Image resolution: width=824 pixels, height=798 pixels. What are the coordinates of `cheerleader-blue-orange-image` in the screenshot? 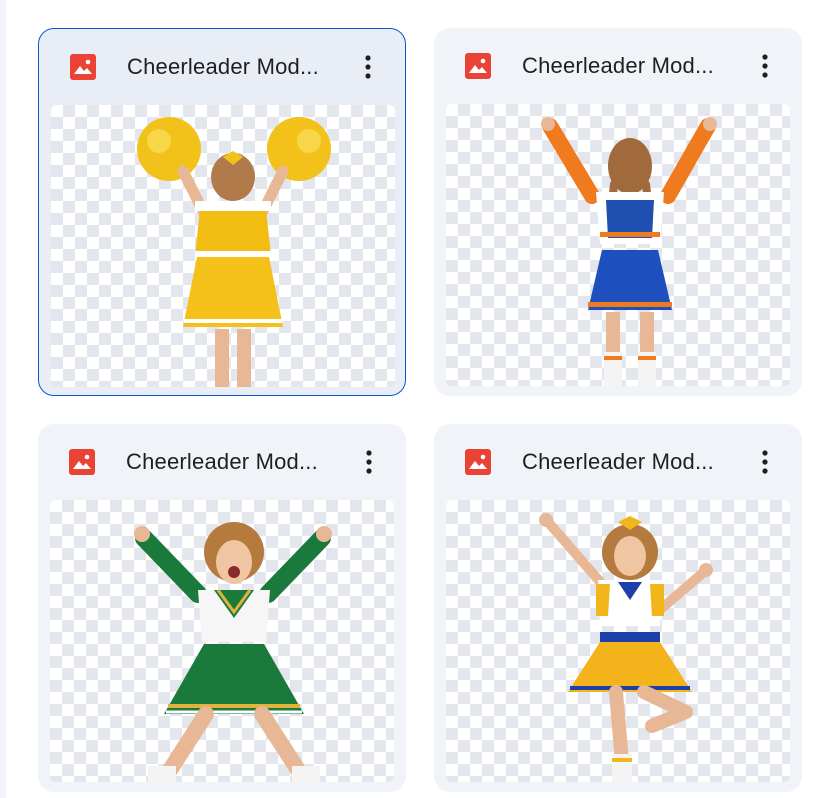 It's located at (629, 251).